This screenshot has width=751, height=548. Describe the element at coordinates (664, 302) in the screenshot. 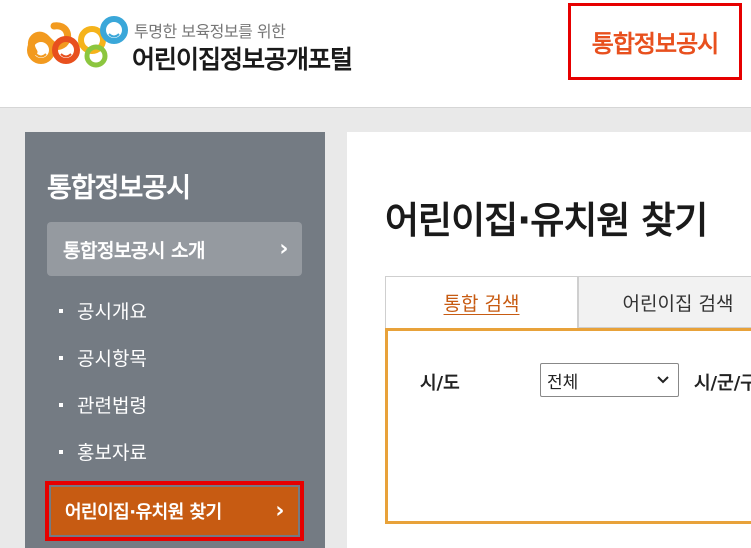

I see `tab-daycare-search: 어린이집 검색` at that location.